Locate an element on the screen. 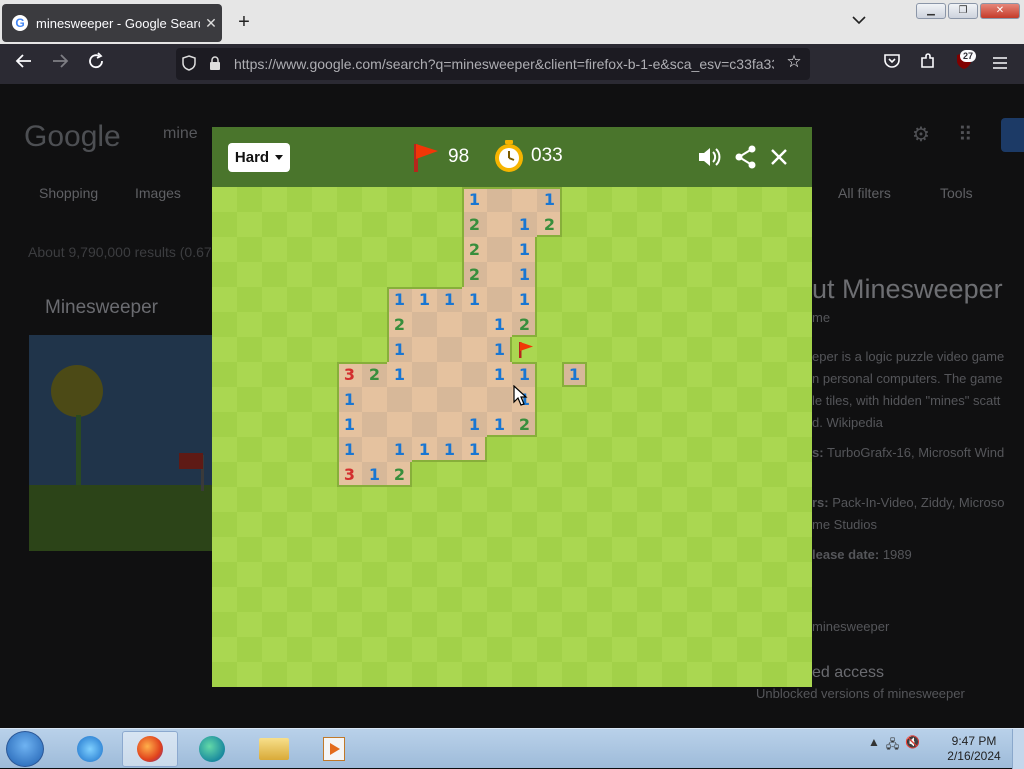 The height and width of the screenshot is (769, 1024). media-player-icon is located at coordinates (334, 749).